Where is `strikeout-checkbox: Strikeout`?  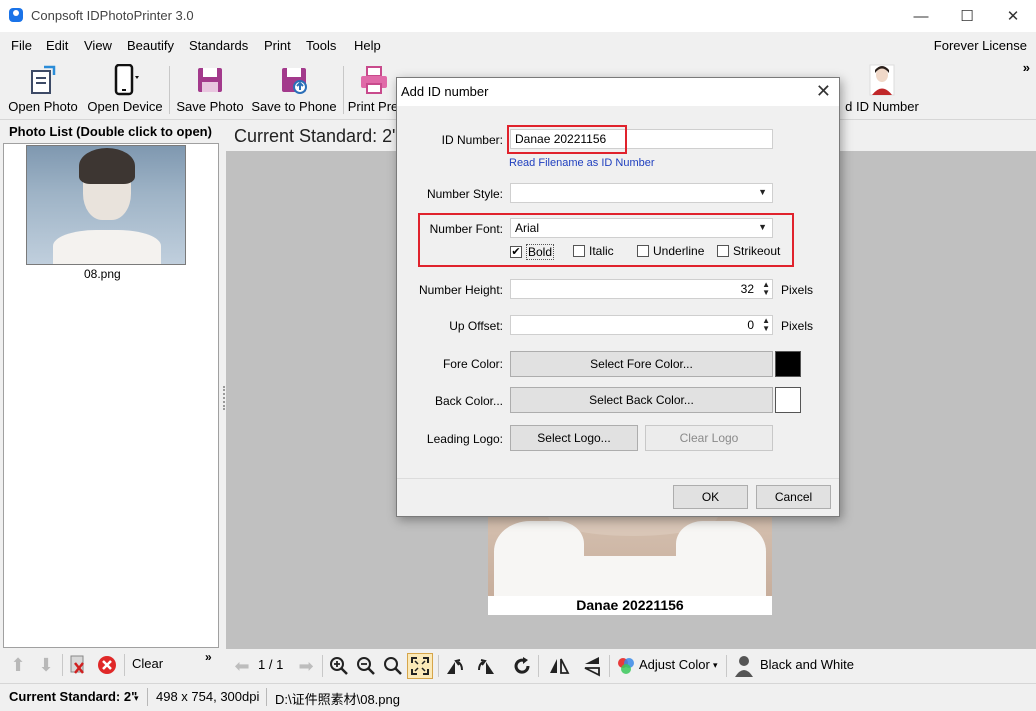 strikeout-checkbox: Strikeout is located at coordinates (748, 251).